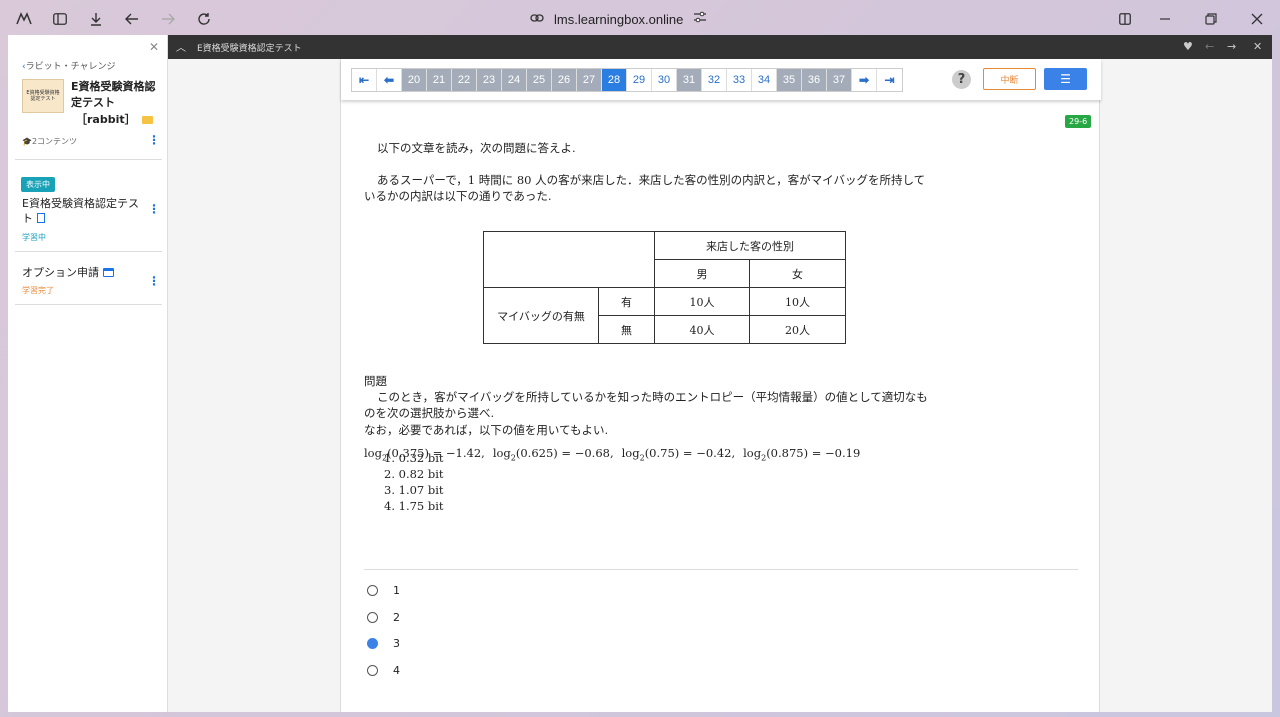  Describe the element at coordinates (414, 458) in the screenshot. I see `choice-item: 1. 0.32 bit` at that location.